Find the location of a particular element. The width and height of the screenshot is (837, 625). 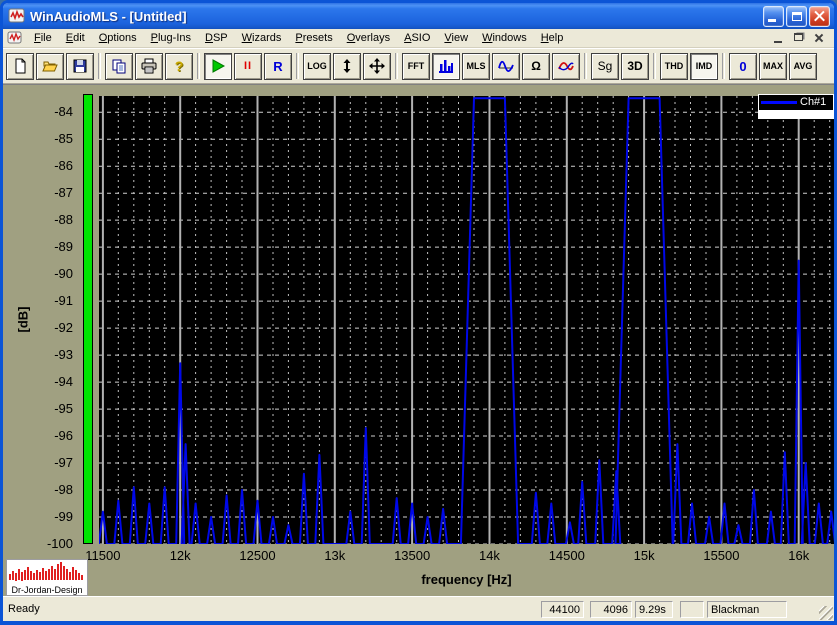

menu-asio: ASIO is located at coordinates (417, 38).